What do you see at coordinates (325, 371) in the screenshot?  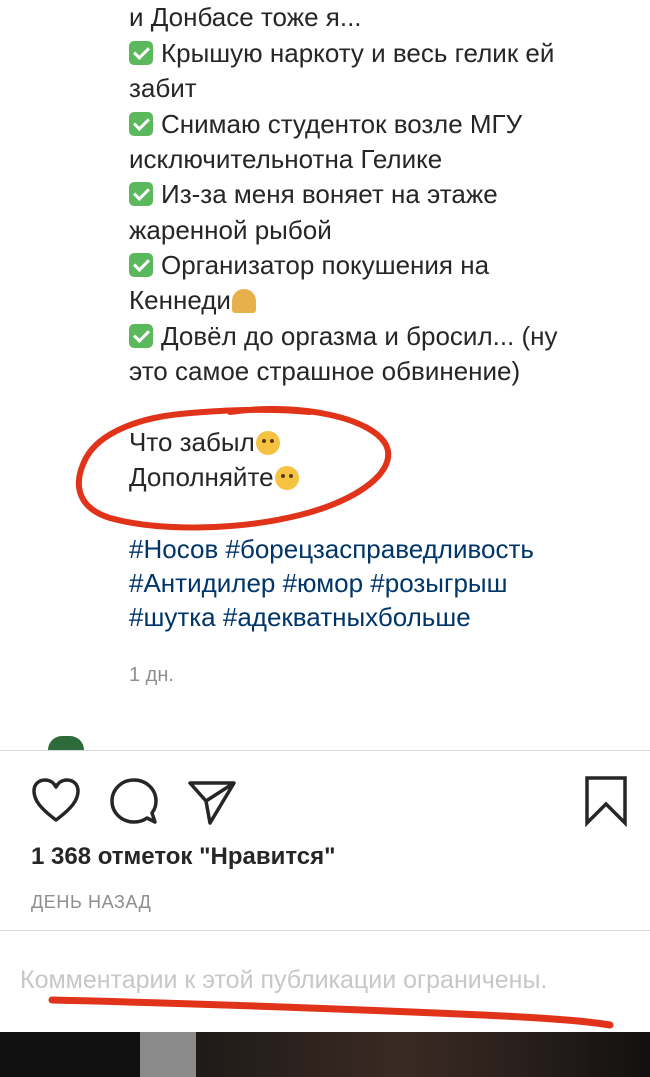 I see `caption-line: это самое страшное обвинение)` at bounding box center [325, 371].